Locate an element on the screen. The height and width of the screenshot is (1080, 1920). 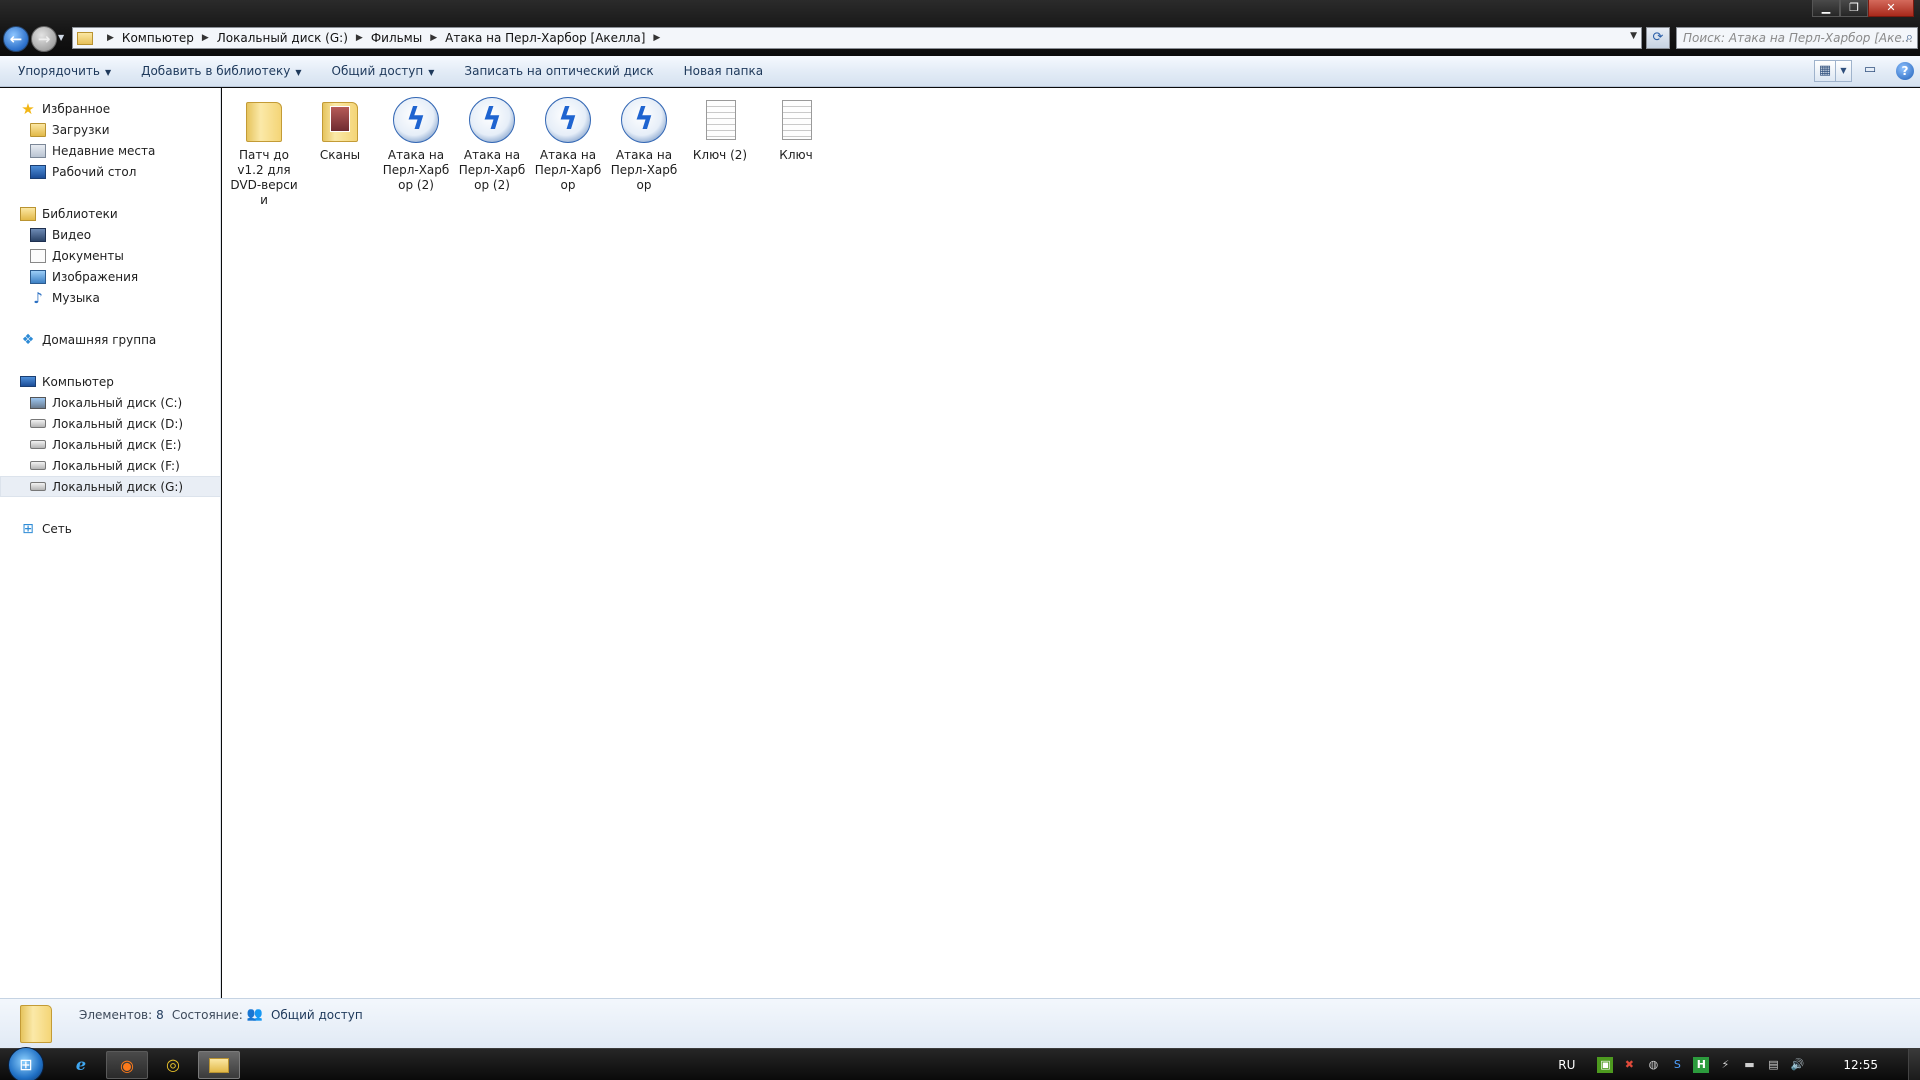
taskbar-internet-explorer: e is located at coordinates (81, 1065).